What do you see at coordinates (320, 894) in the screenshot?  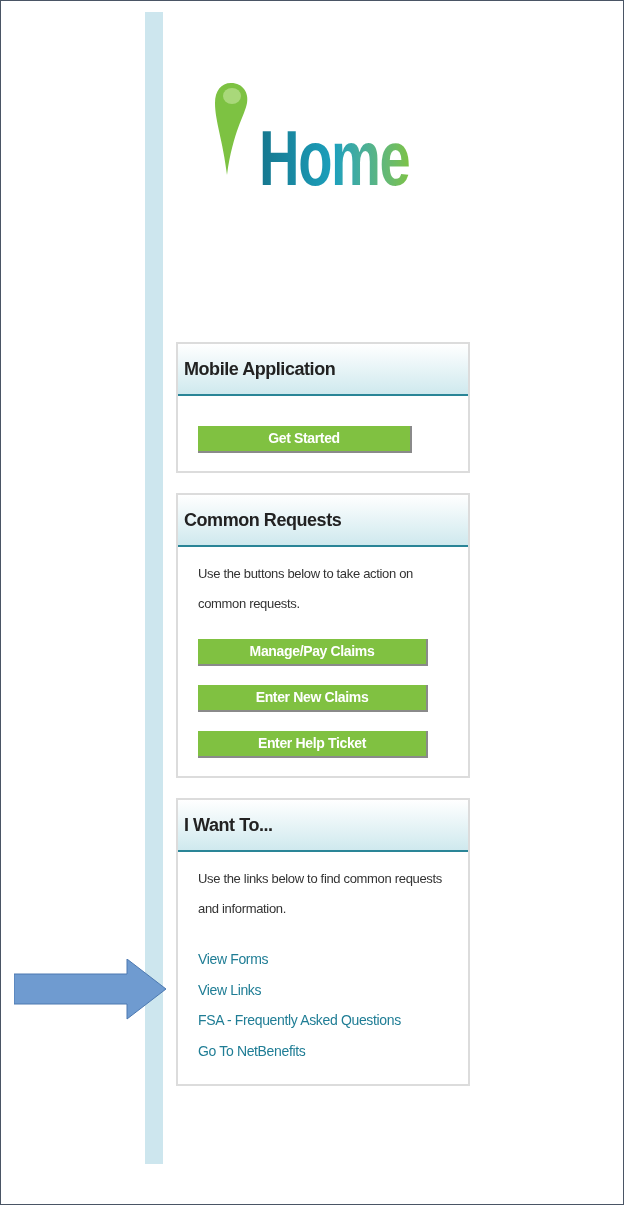 I see `description-text: Use the links below to find common requests and information.` at bounding box center [320, 894].